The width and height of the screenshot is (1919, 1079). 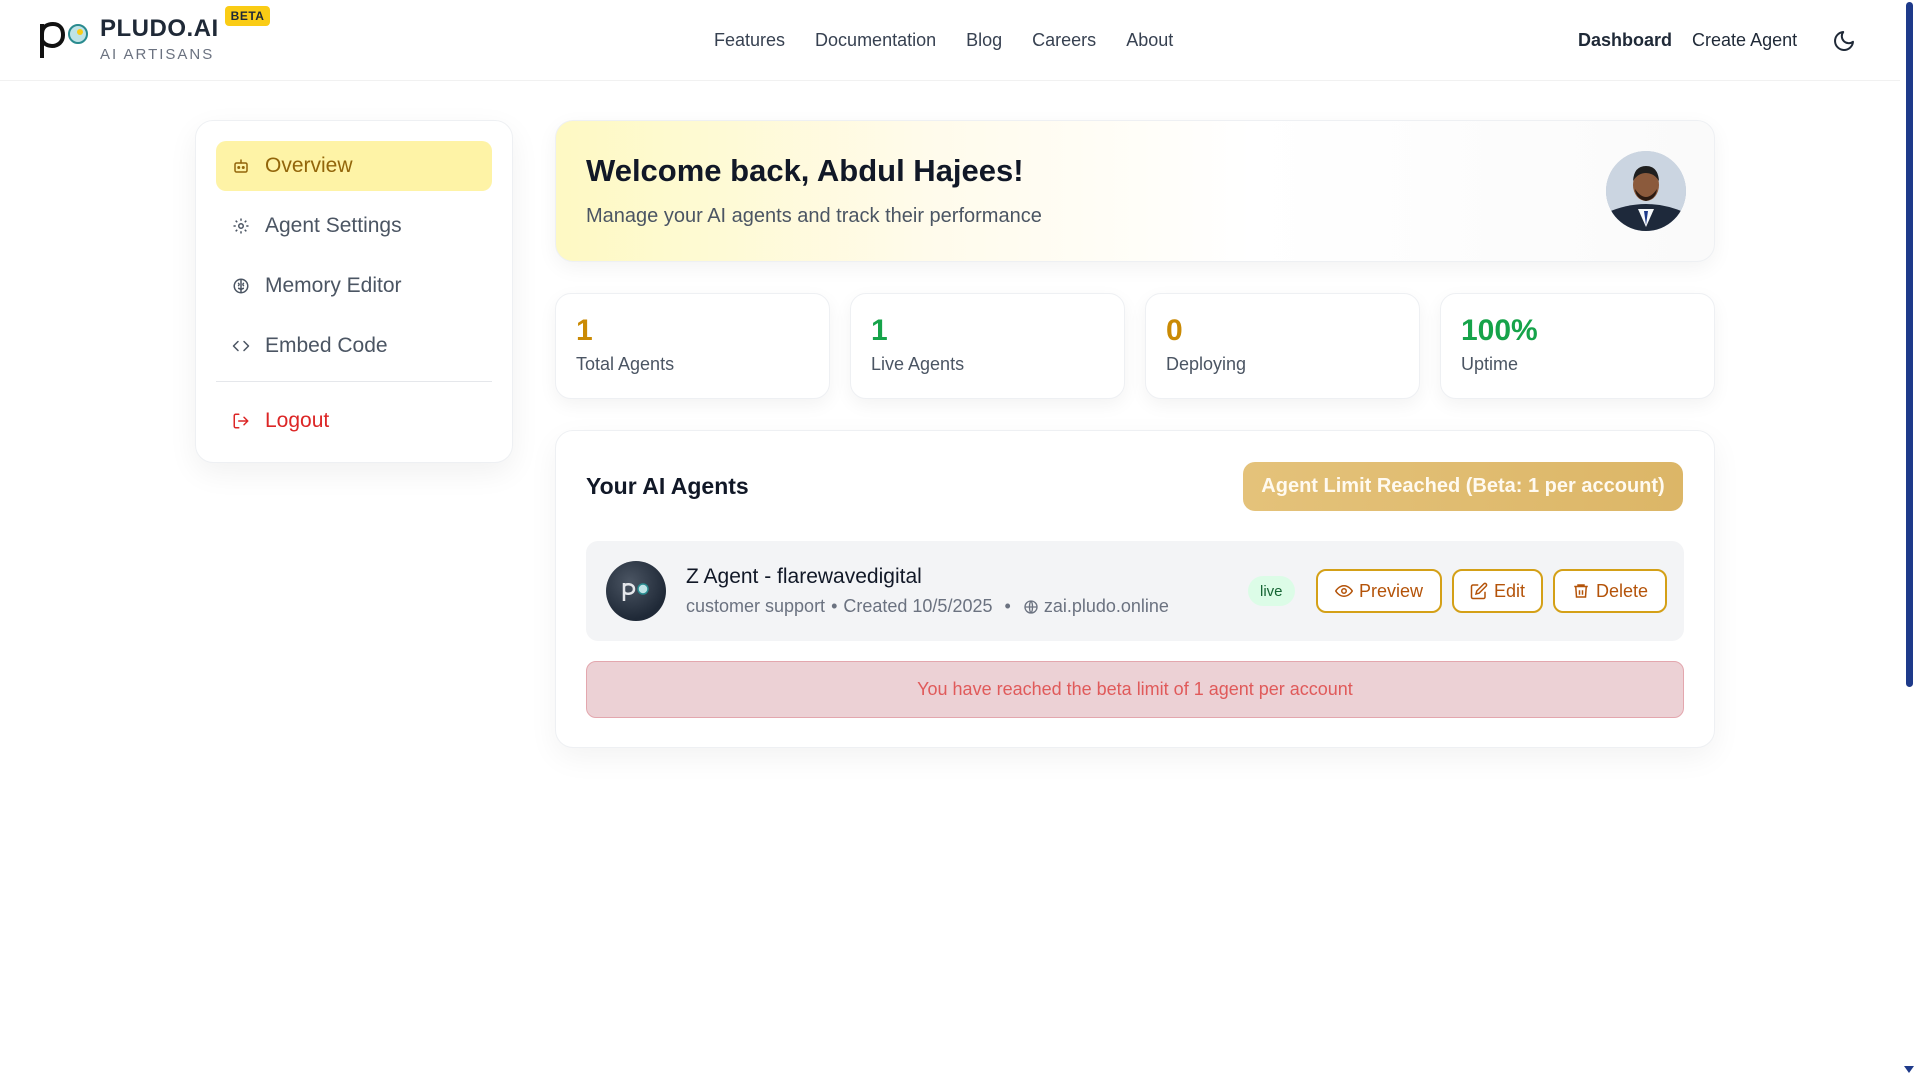 What do you see at coordinates (157, 54) in the screenshot?
I see `brand-tagline: AI ARTISANS` at bounding box center [157, 54].